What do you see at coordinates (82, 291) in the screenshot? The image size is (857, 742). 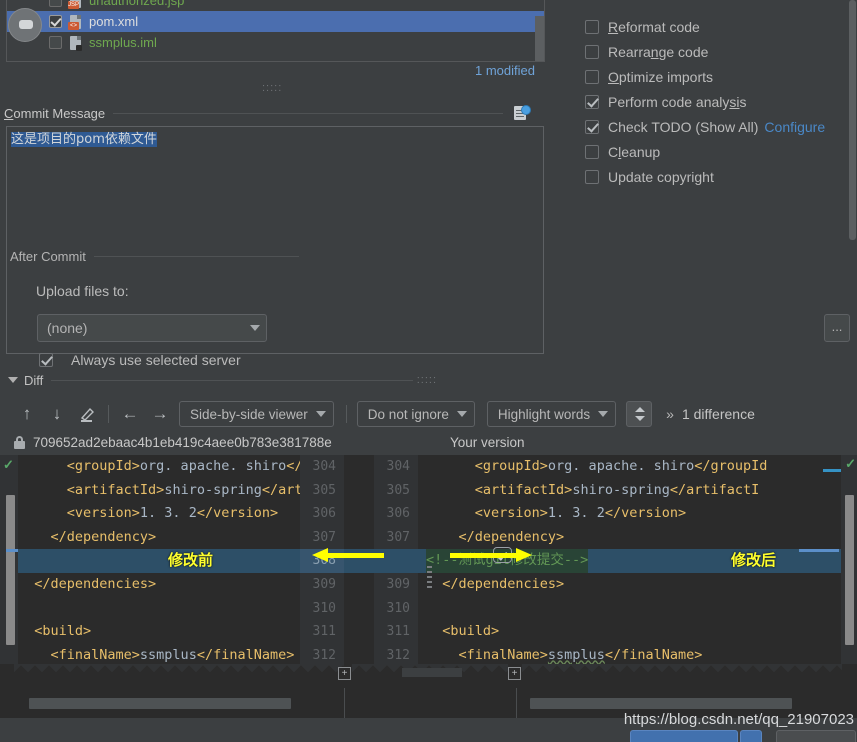 I see `upload-files-label: Upload files to:` at bounding box center [82, 291].